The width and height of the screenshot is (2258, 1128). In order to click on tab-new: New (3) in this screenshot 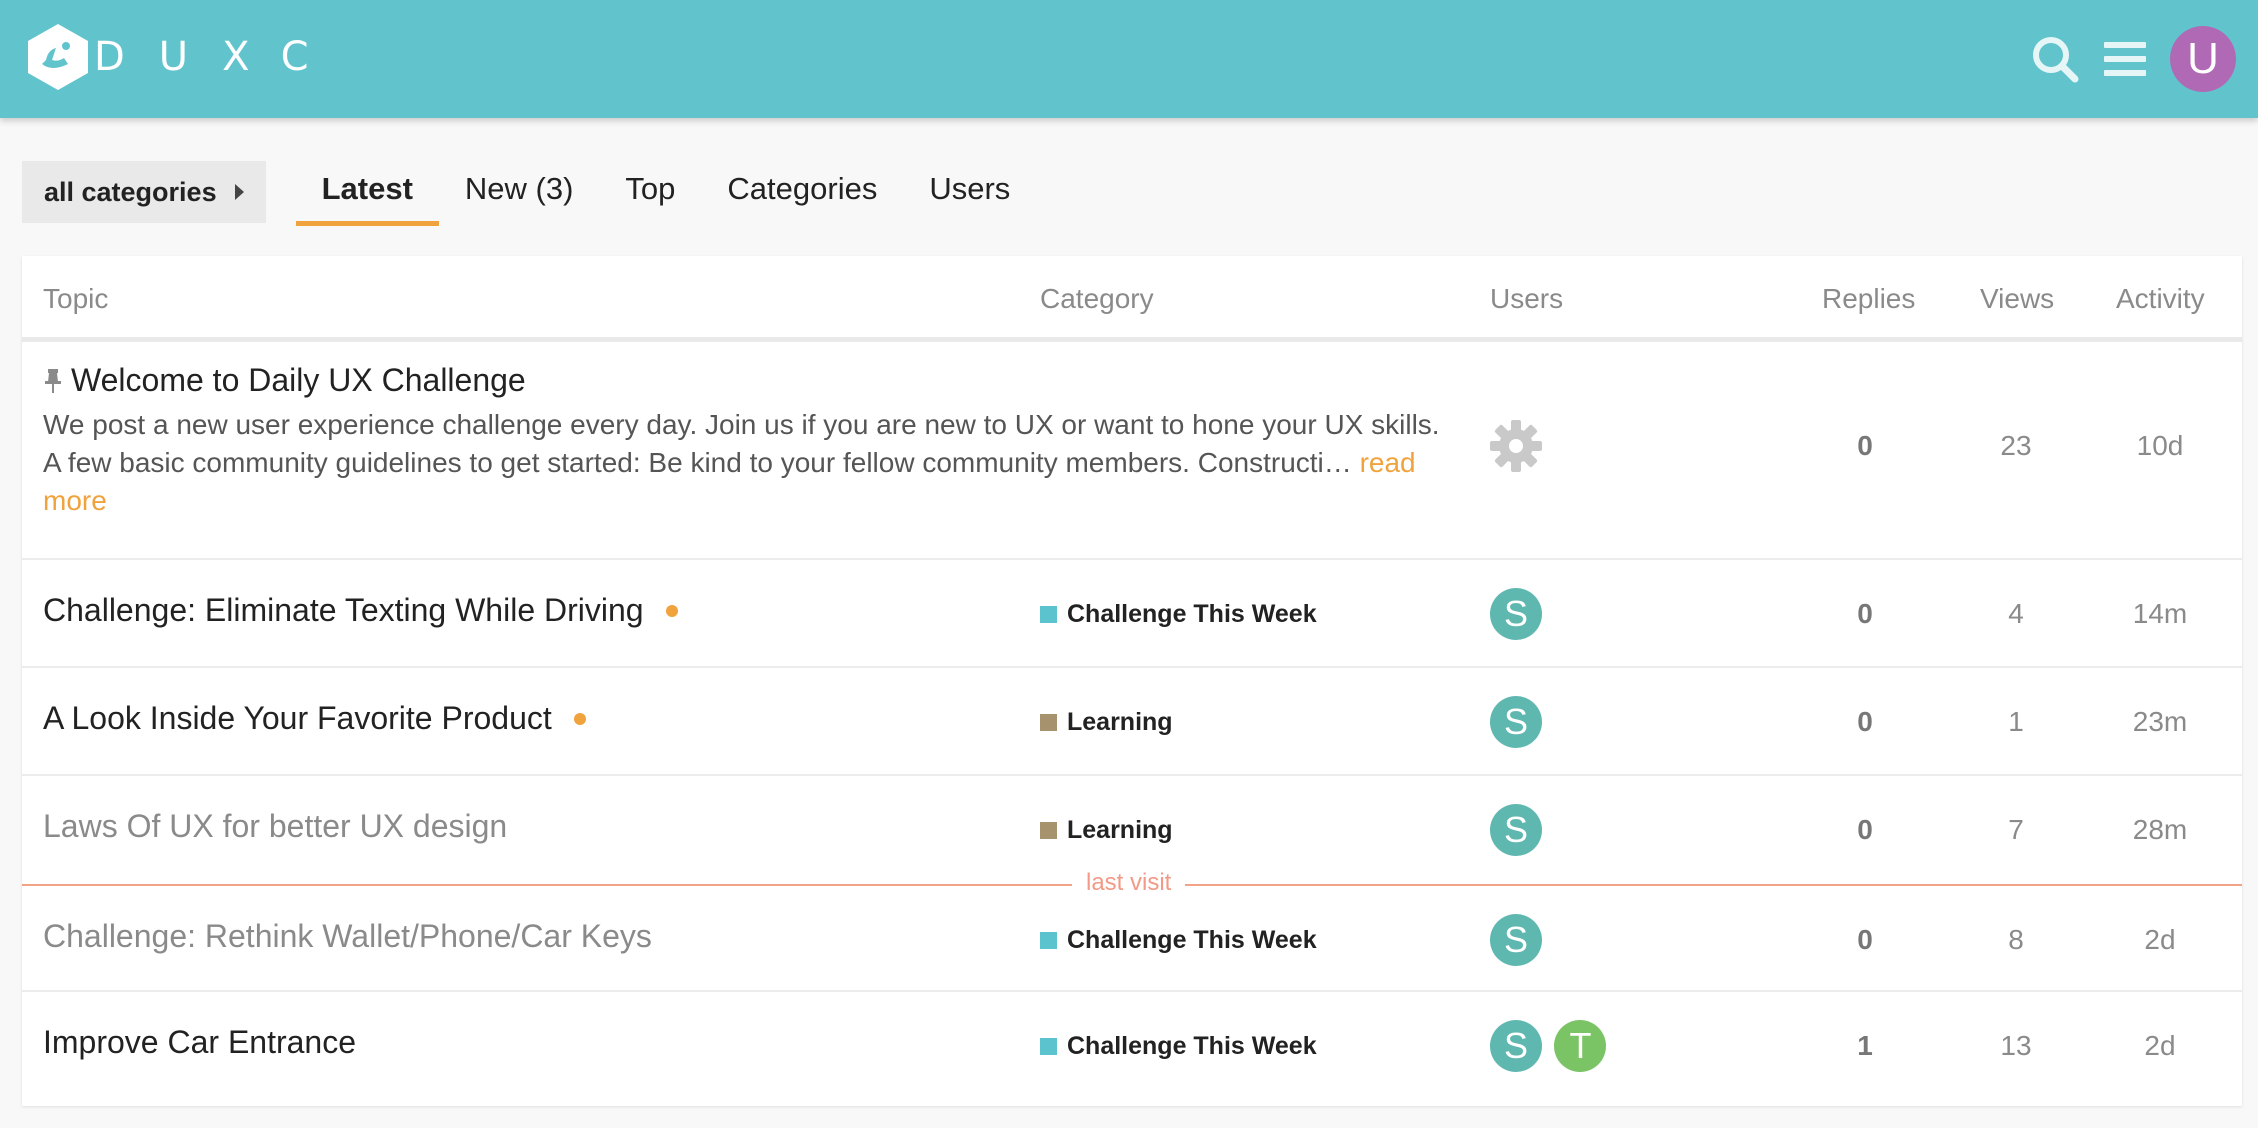, I will do `click(519, 192)`.